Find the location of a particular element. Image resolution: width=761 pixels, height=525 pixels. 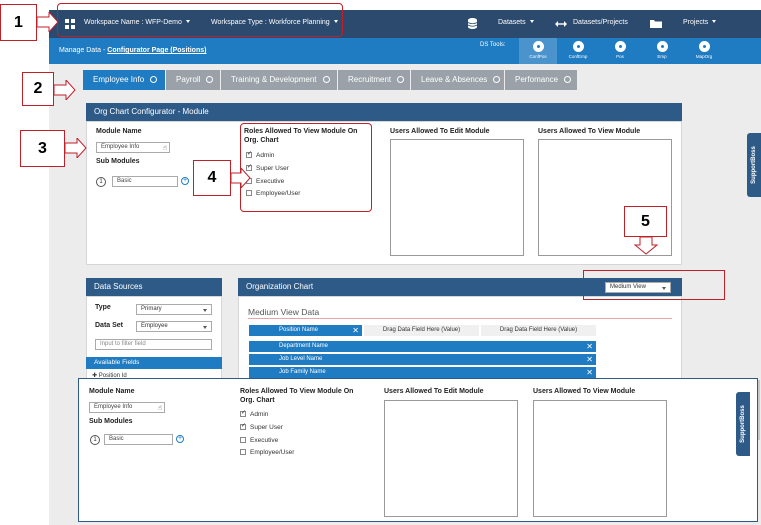

overlay-module-name-field: Employee Info ☝ is located at coordinates (127, 407).